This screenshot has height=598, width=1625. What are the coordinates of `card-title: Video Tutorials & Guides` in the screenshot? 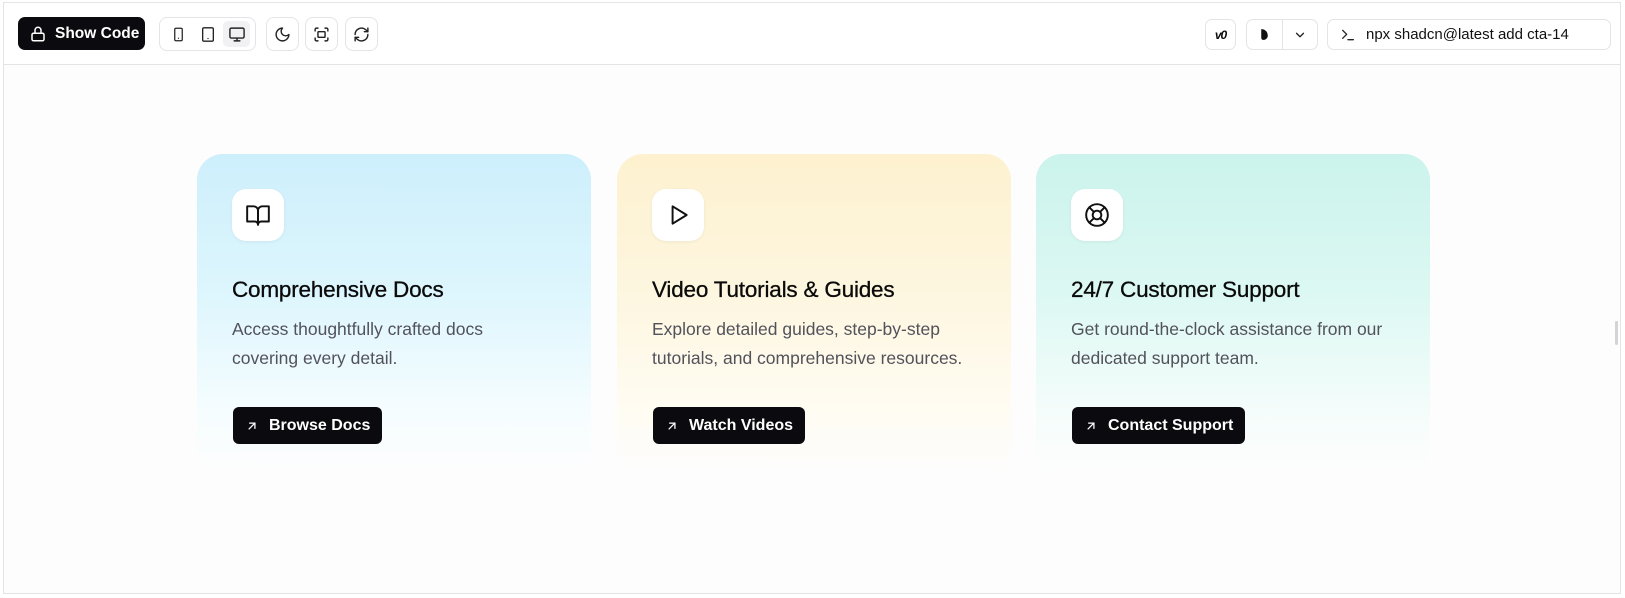 It's located at (773, 289).